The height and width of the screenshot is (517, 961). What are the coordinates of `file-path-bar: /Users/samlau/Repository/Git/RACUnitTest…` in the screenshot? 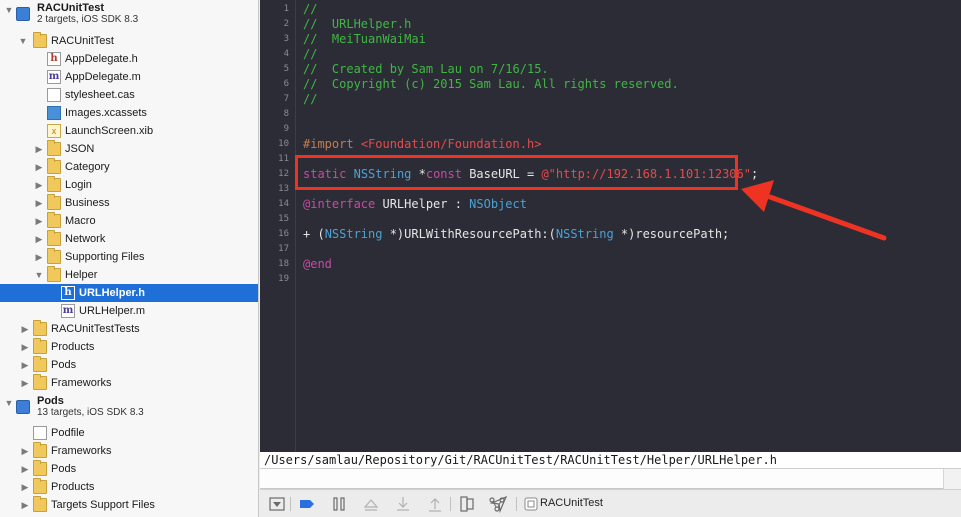 It's located at (610, 460).